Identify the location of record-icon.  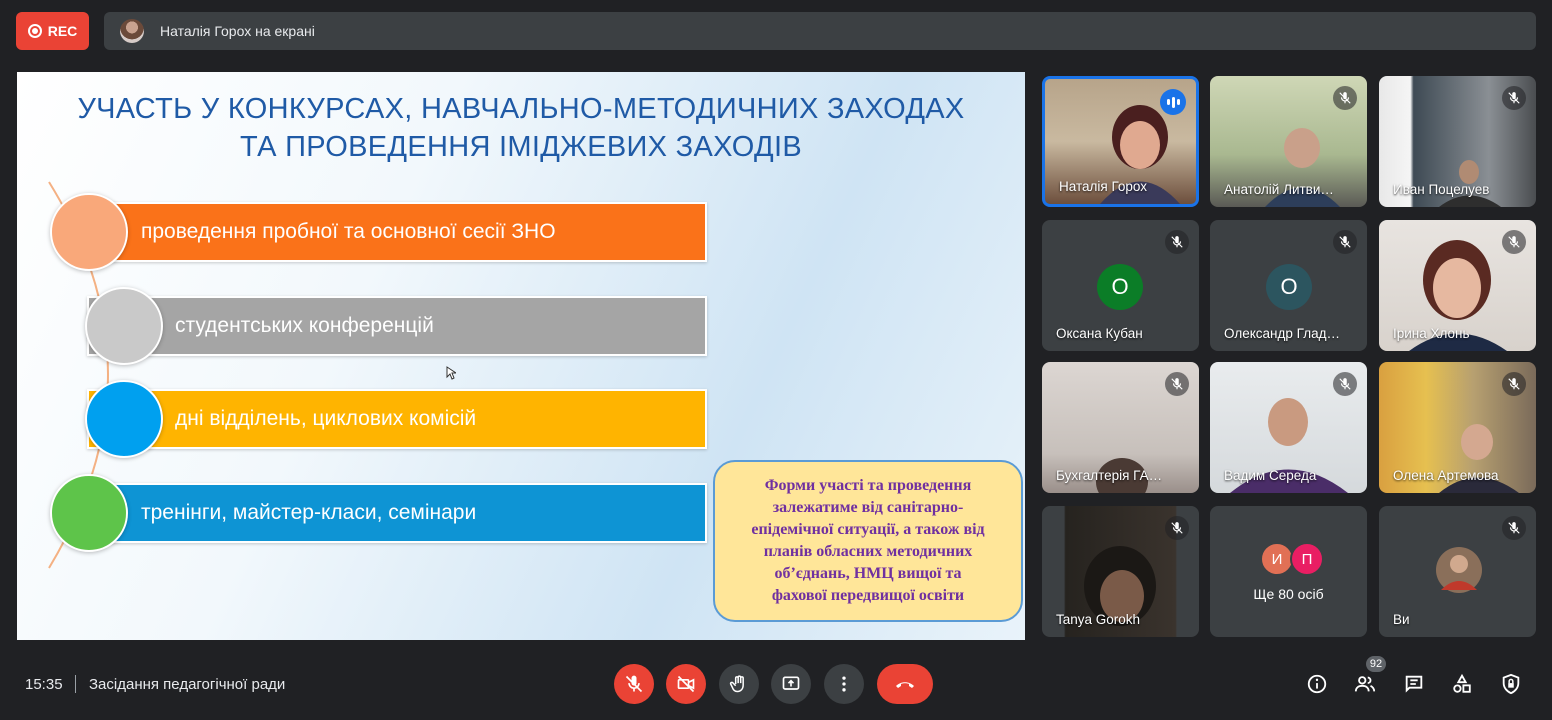
(34, 31).